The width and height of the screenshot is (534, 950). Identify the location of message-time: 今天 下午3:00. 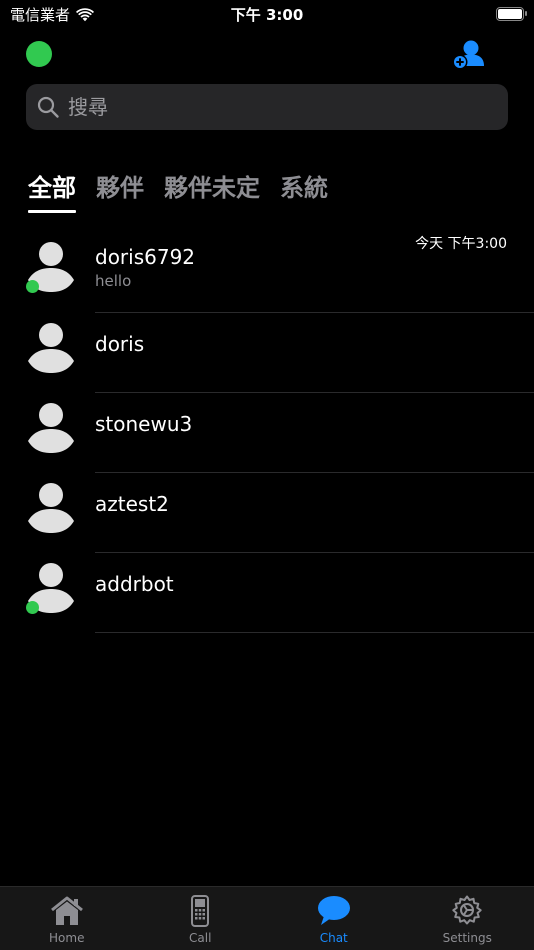
(461, 244).